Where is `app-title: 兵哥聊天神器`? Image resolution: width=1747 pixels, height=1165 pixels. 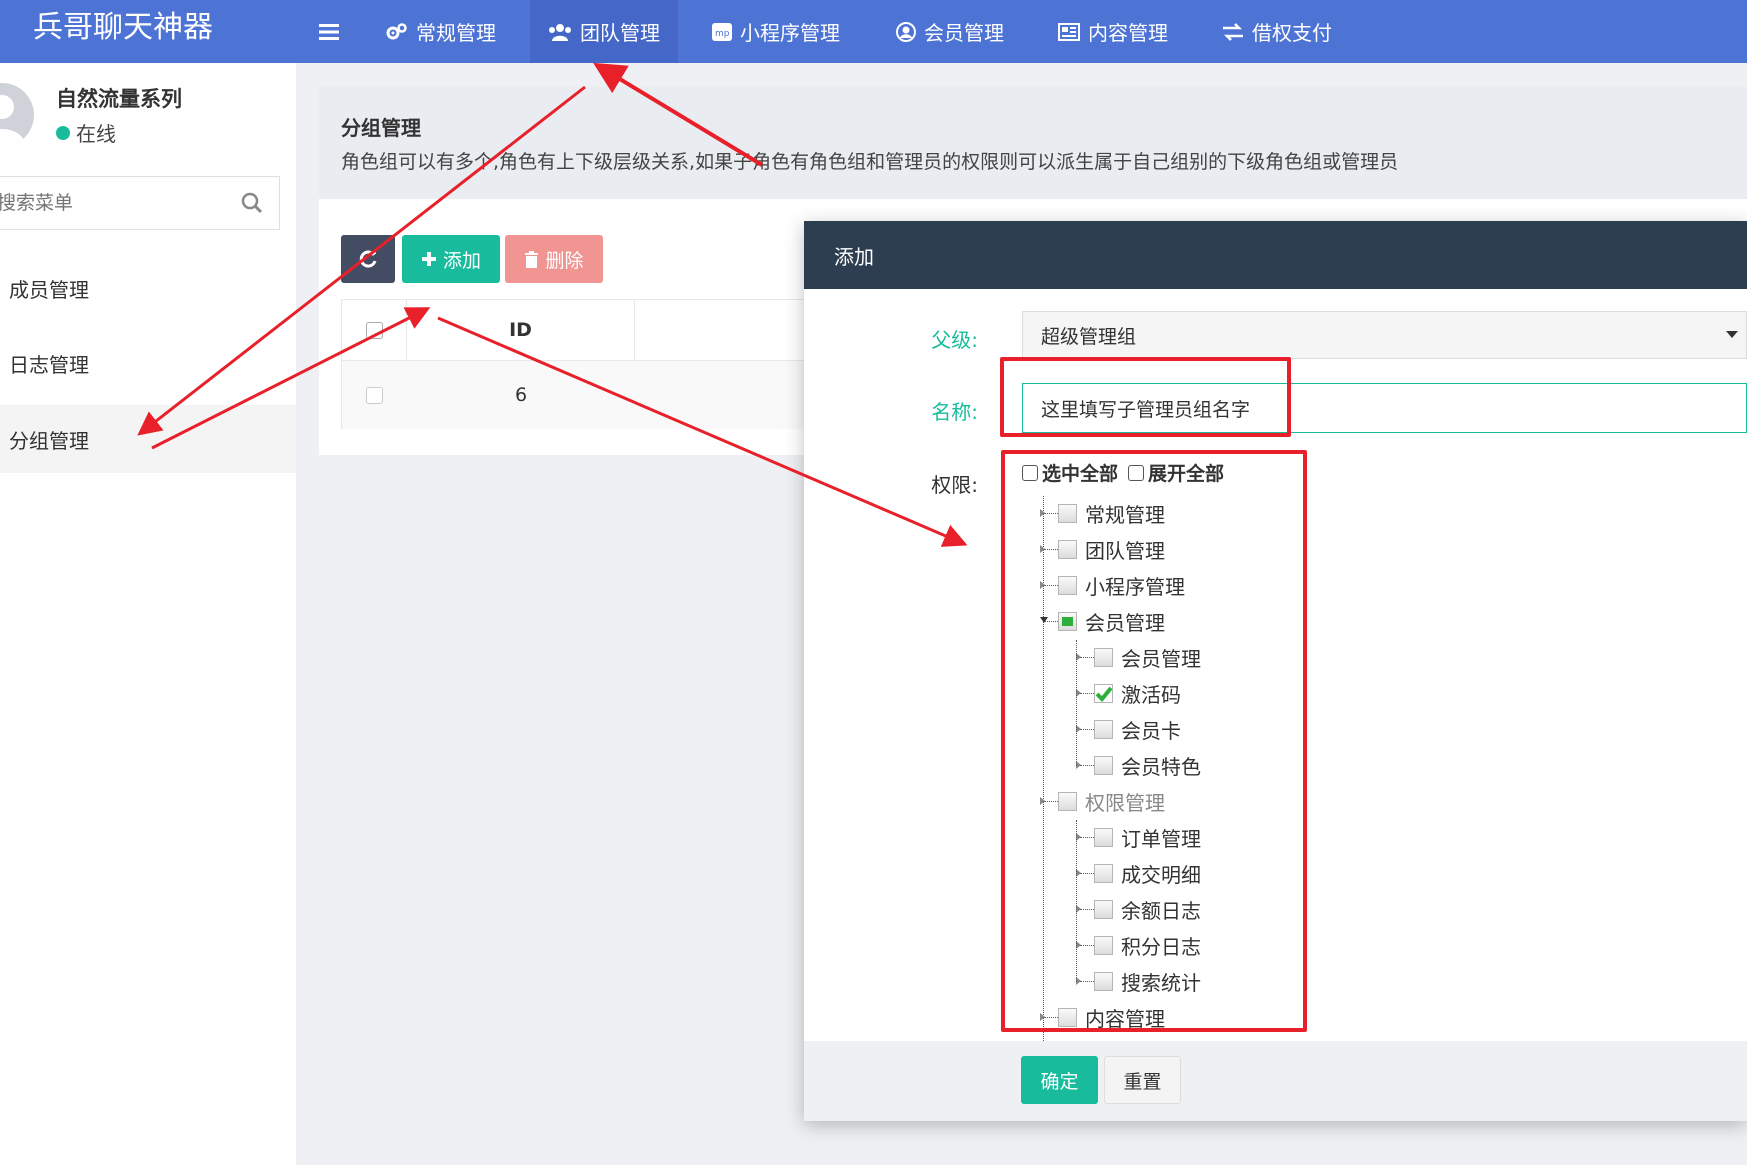
app-title: 兵哥聊天神器 is located at coordinates (123, 28).